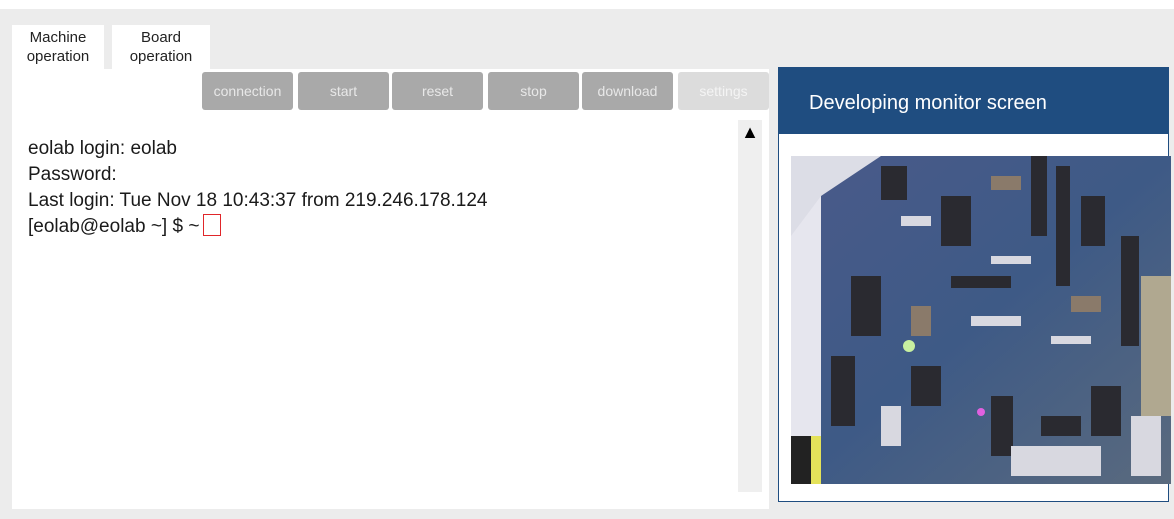 This screenshot has height=519, width=1174. What do you see at coordinates (627, 91) in the screenshot?
I see `download-button: download` at bounding box center [627, 91].